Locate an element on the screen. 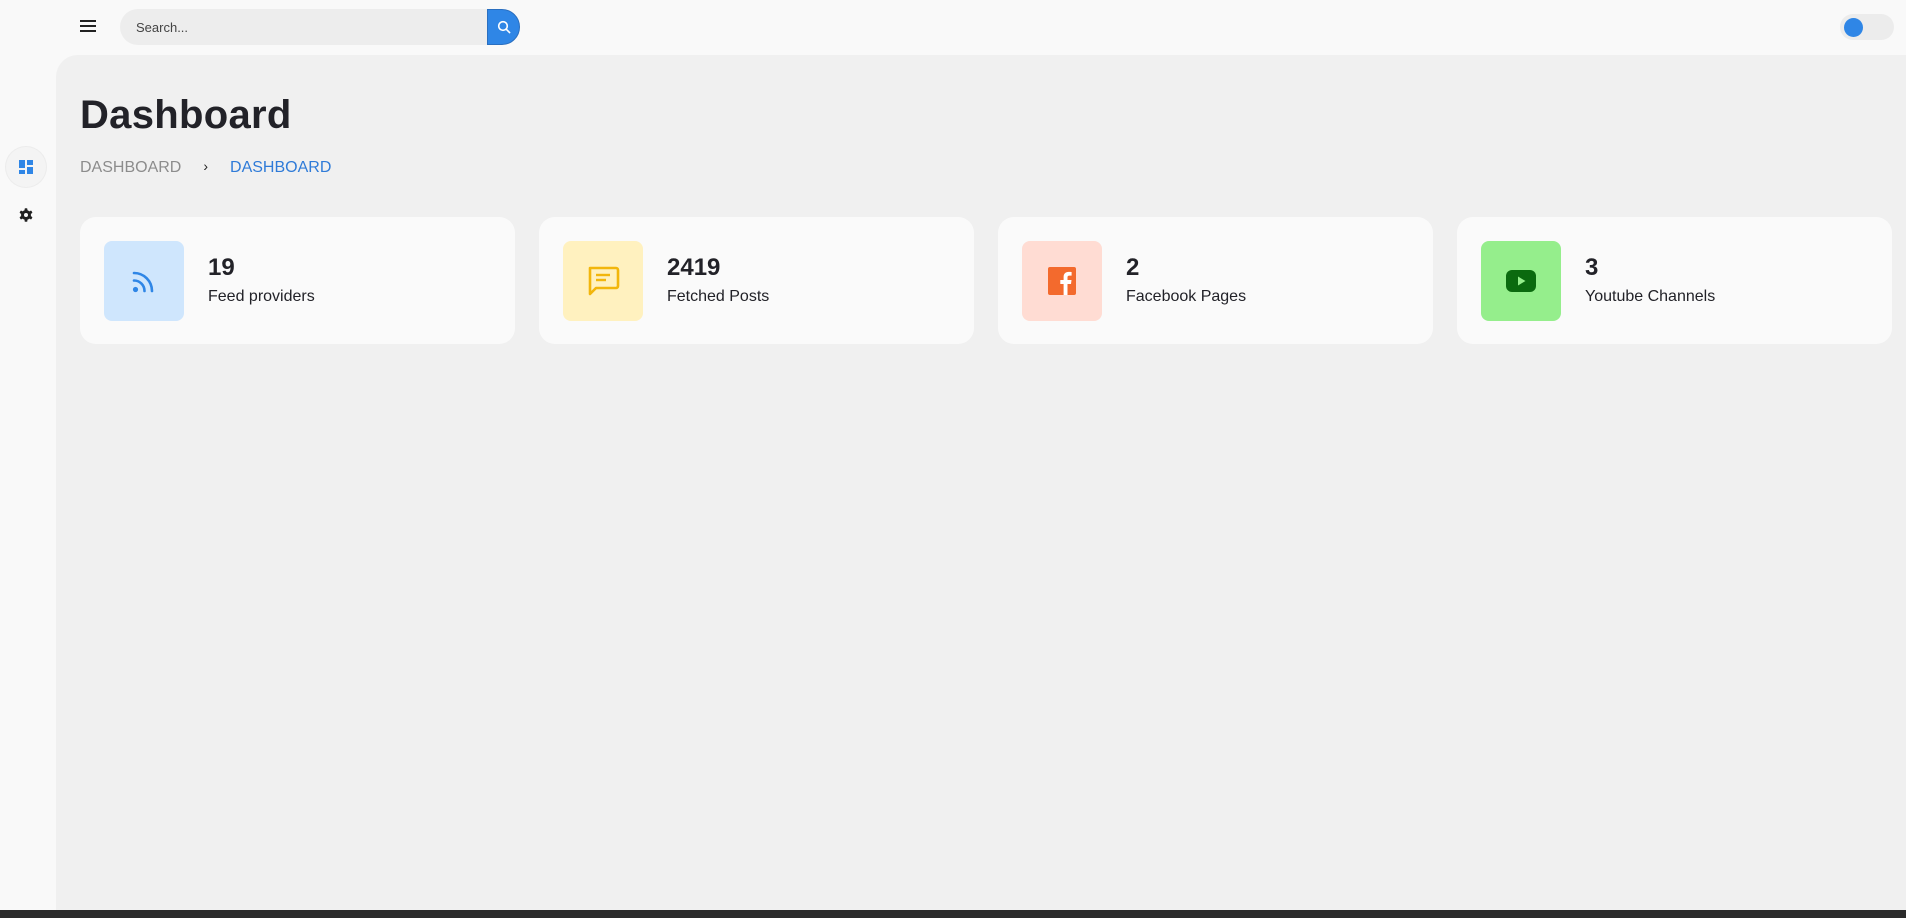 The height and width of the screenshot is (918, 1906). stat-label: Facebook Pages is located at coordinates (1186, 296).